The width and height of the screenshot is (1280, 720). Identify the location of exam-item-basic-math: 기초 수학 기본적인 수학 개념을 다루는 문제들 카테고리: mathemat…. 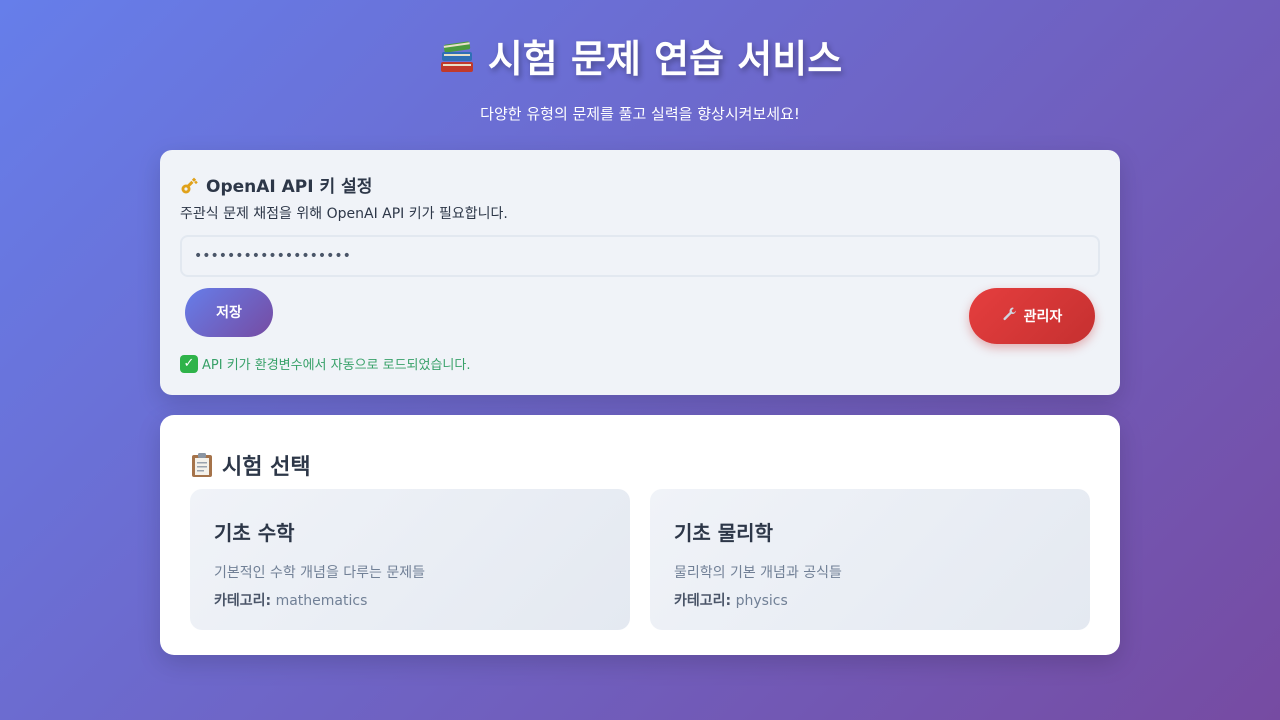
(410, 559).